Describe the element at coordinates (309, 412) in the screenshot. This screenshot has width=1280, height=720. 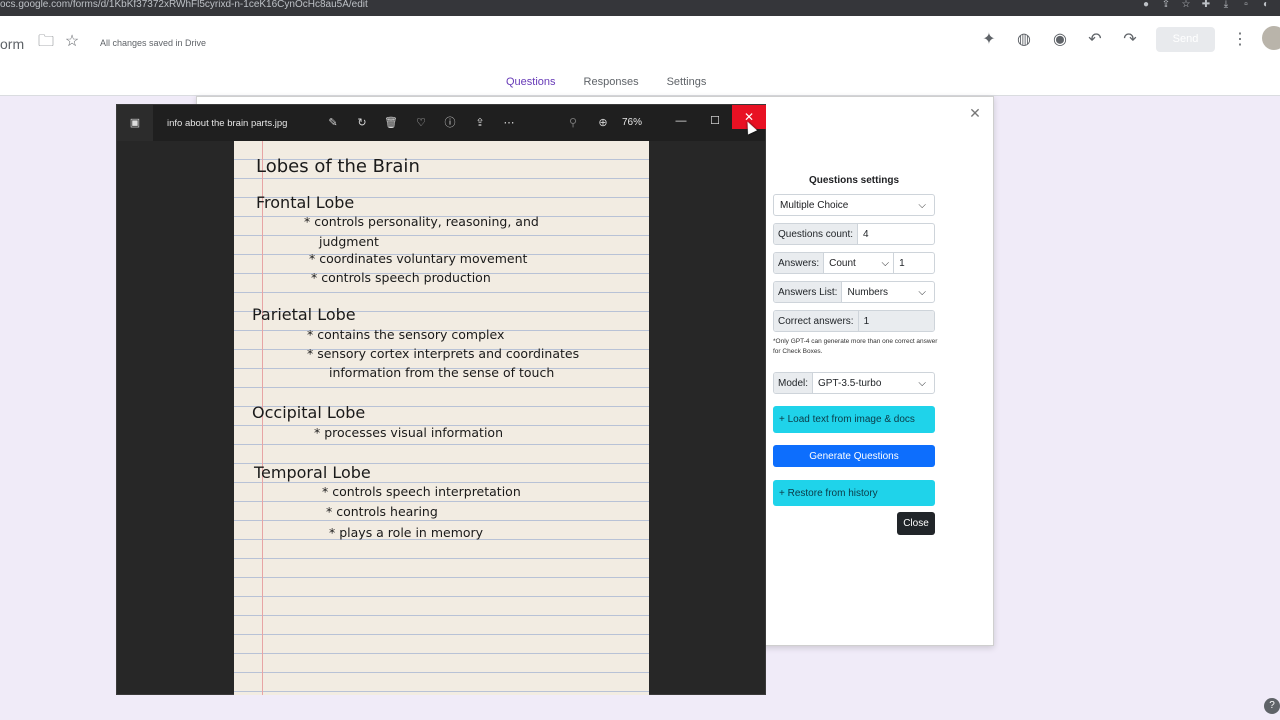
I see `section-heading: Occipital Lobe` at that location.